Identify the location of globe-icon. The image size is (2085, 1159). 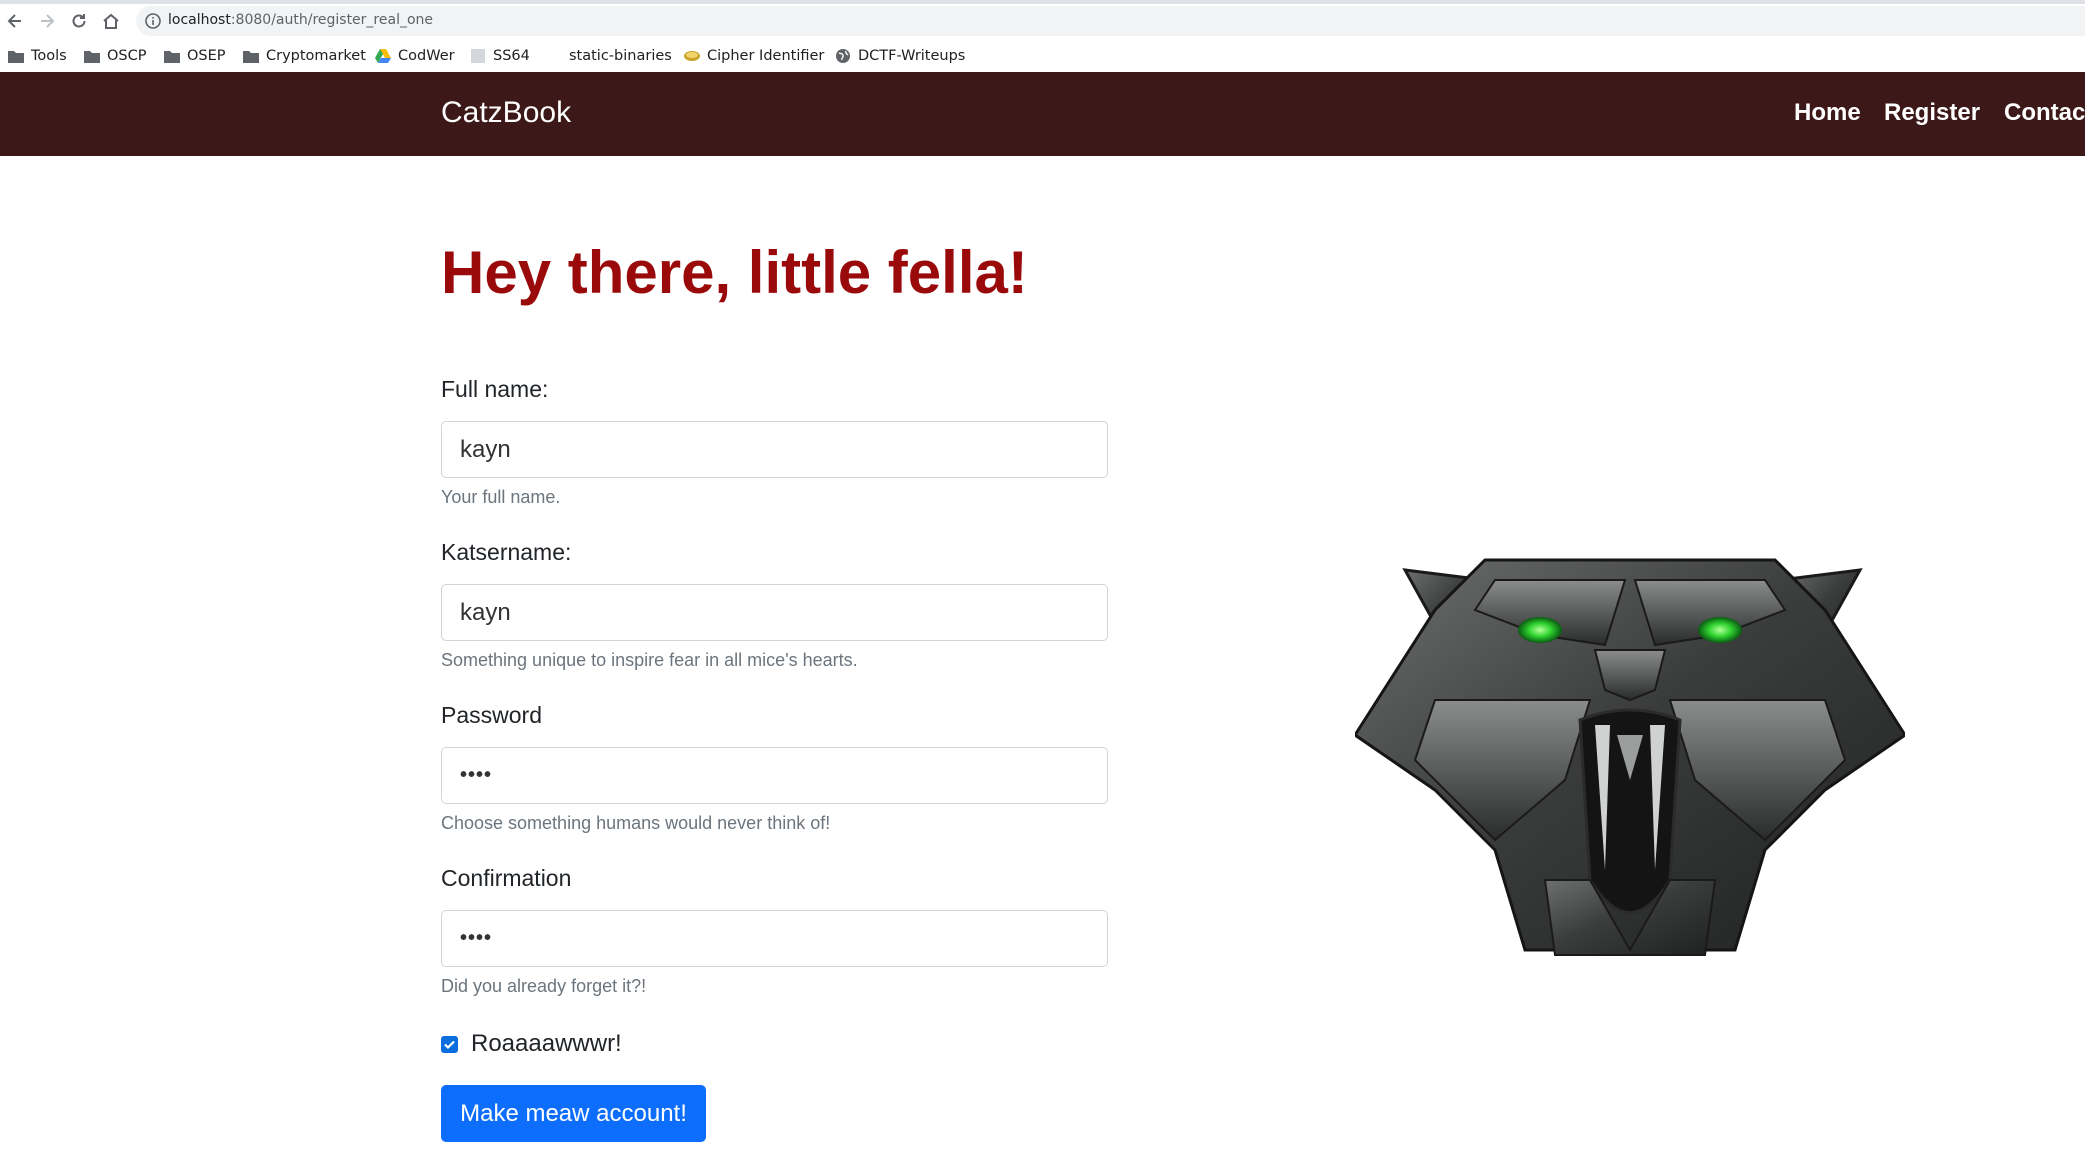
(843, 56).